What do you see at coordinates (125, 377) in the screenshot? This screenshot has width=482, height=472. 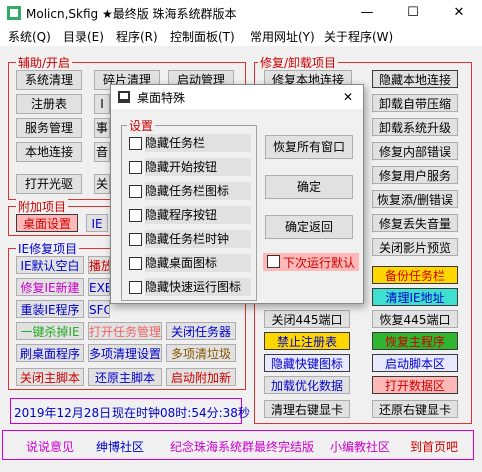 I see `restore-main-script-button: 还原主脚本` at bounding box center [125, 377].